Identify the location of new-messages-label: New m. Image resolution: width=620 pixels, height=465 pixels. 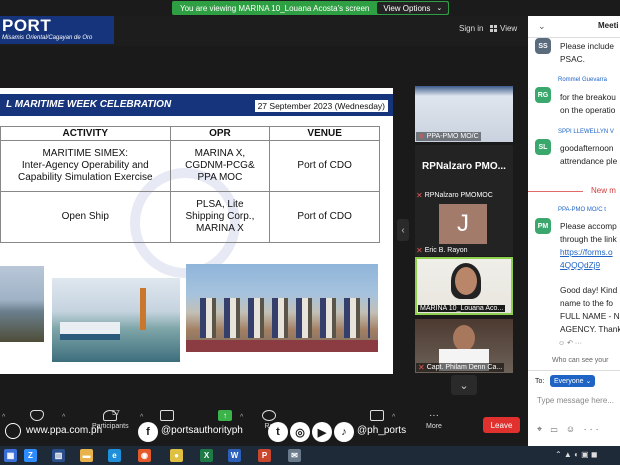
(603, 190).